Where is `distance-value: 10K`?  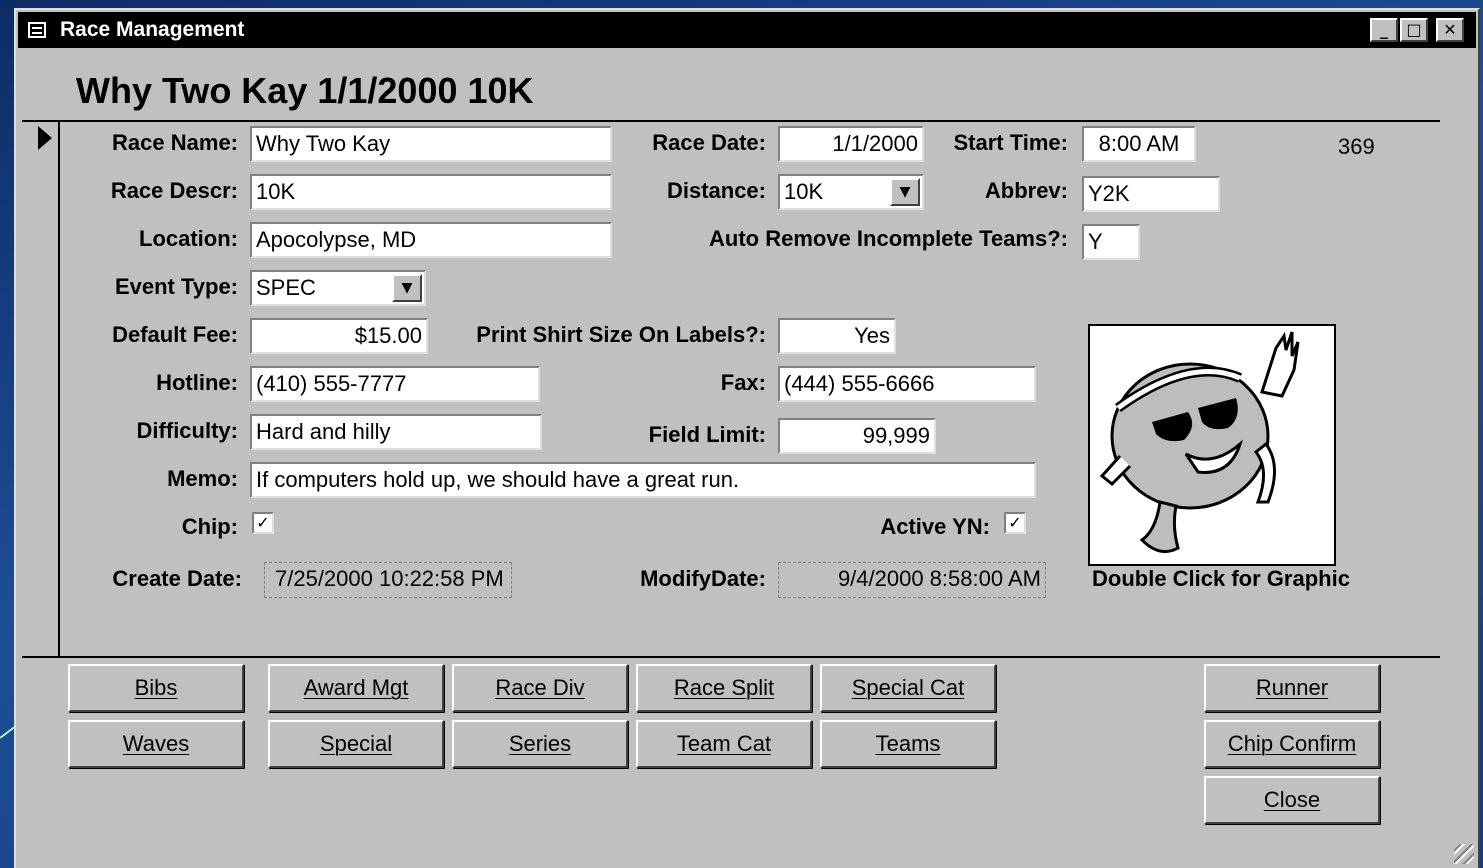
distance-value: 10K is located at coordinates (804, 191).